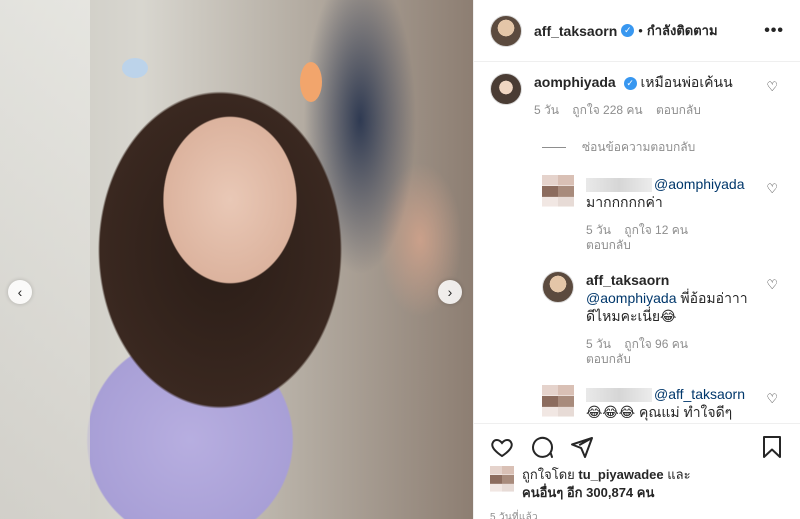  What do you see at coordinates (637, 31) in the screenshot?
I see `post-header: aff_taksaorn ✓ • กำลังติดตาม •••` at bounding box center [637, 31].